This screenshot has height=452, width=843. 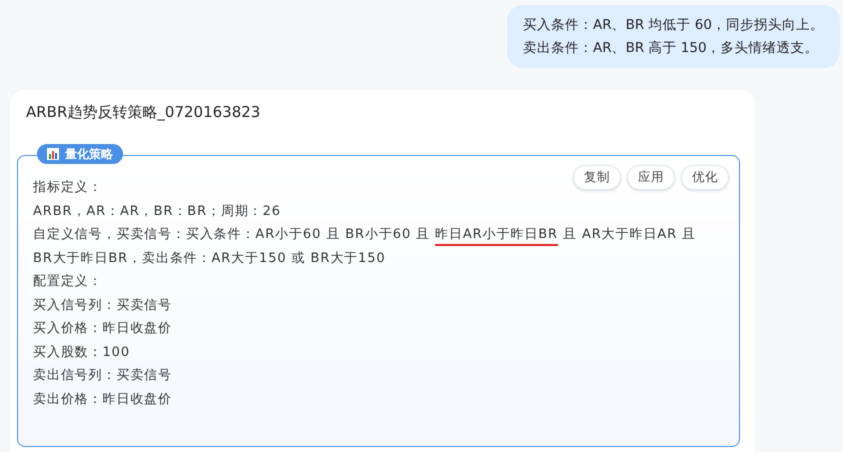 What do you see at coordinates (705, 177) in the screenshot?
I see `action-button: 优化` at bounding box center [705, 177].